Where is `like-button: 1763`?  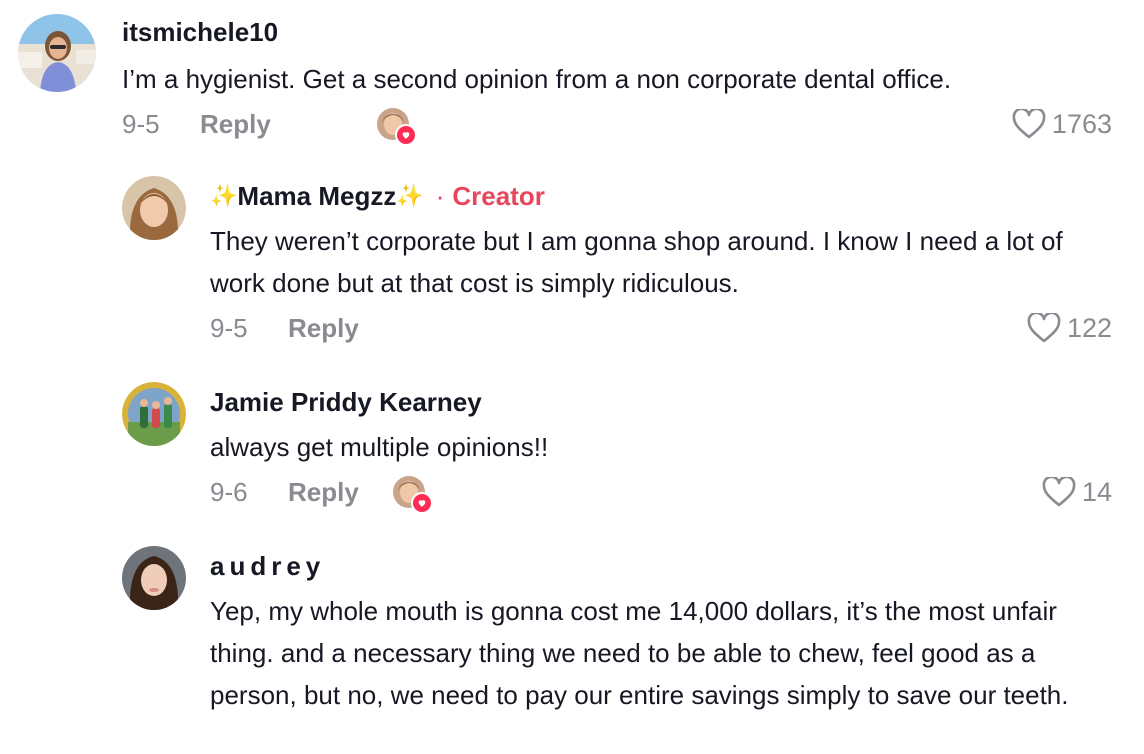
like-button: 1763 is located at coordinates (1062, 124).